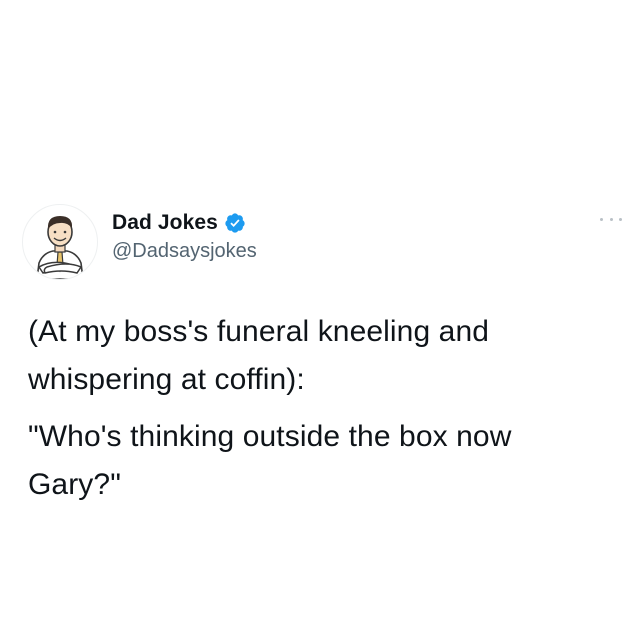 The image size is (640, 640). I want to click on tweet-text-line-1: (At my boss's funeral kneeling and, so click(259, 331).